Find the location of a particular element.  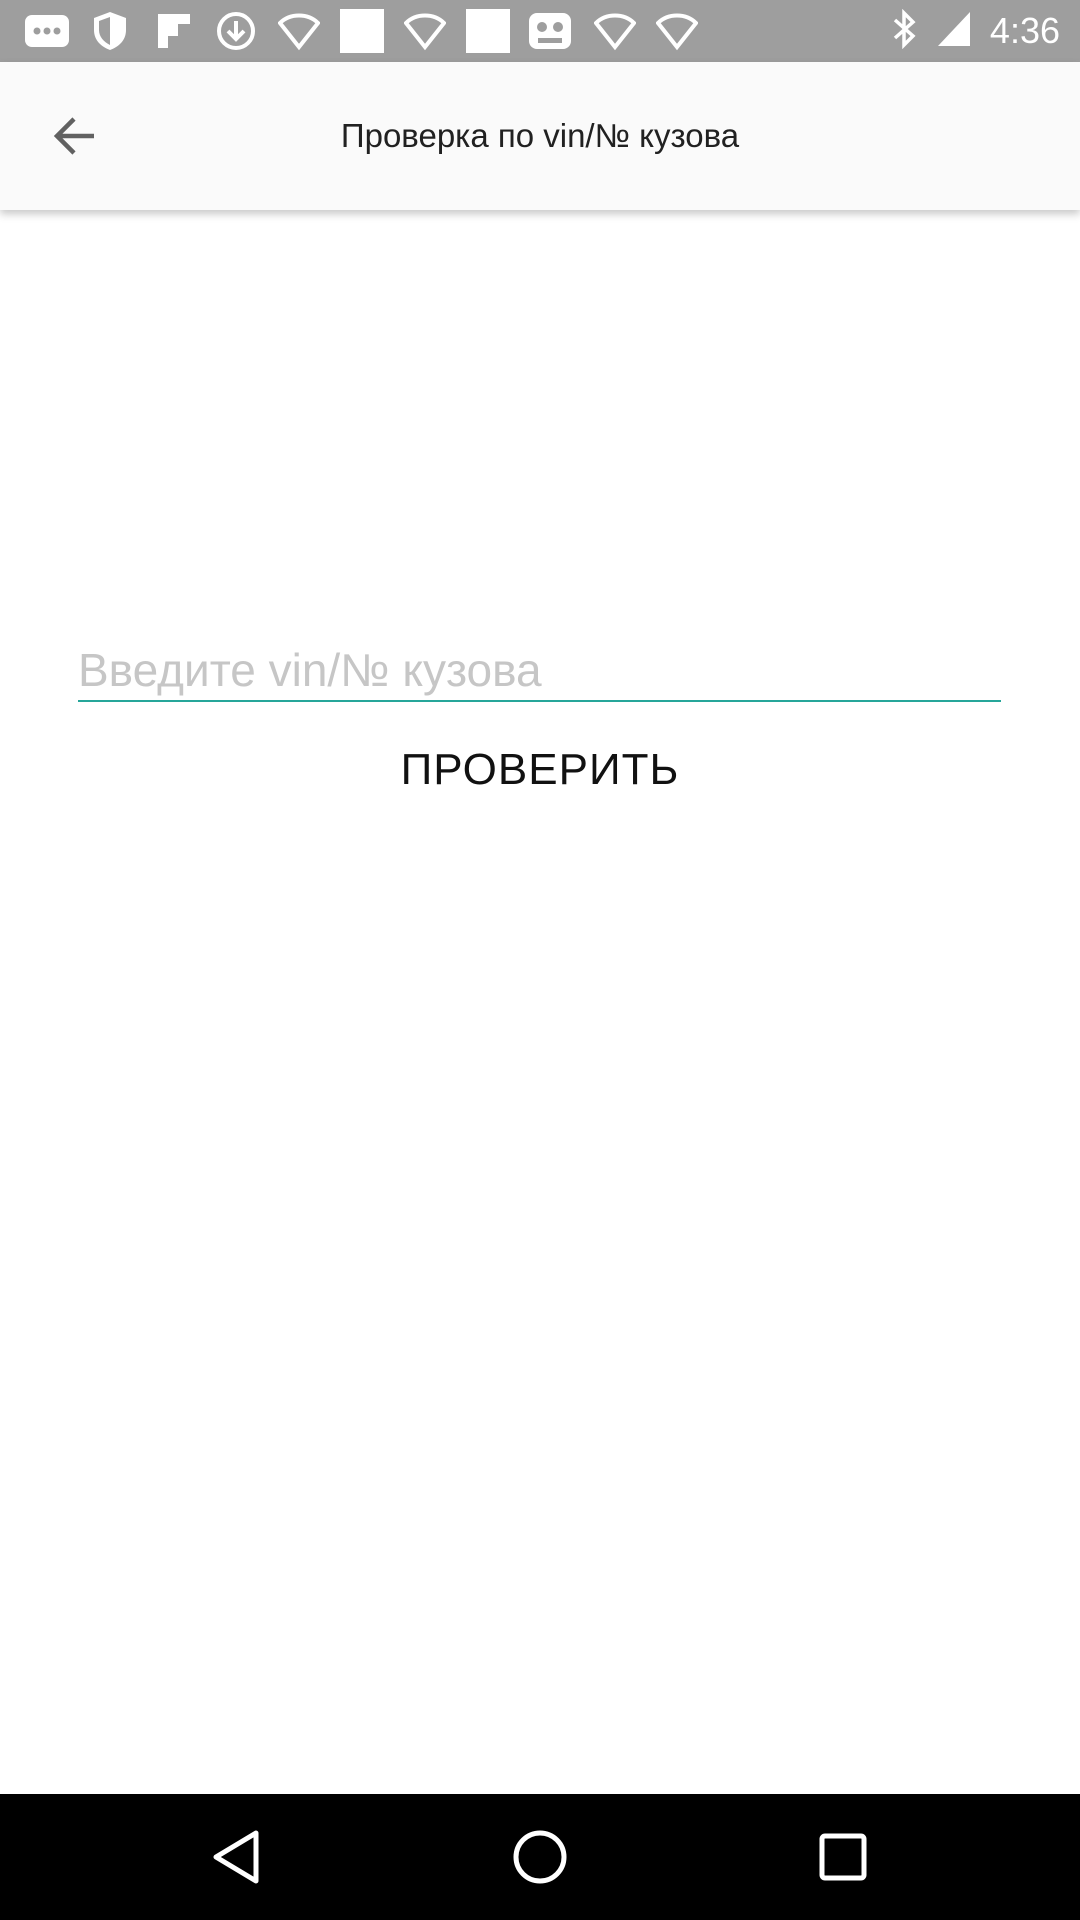

nav-recents-button is located at coordinates (843, 1857).